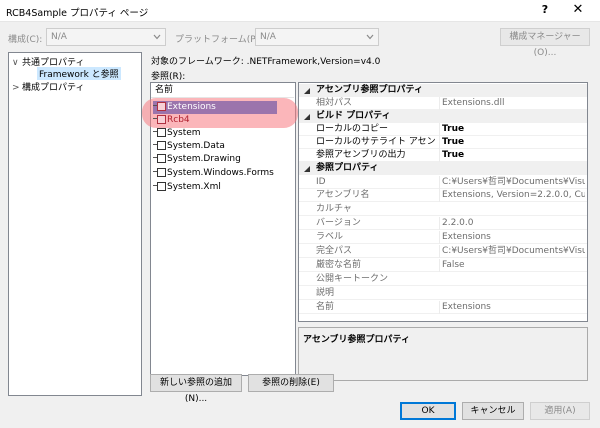 The image size is (600, 428). I want to click on property-name: ローカルのサテライト アセンブリをコピー, so click(376, 142).